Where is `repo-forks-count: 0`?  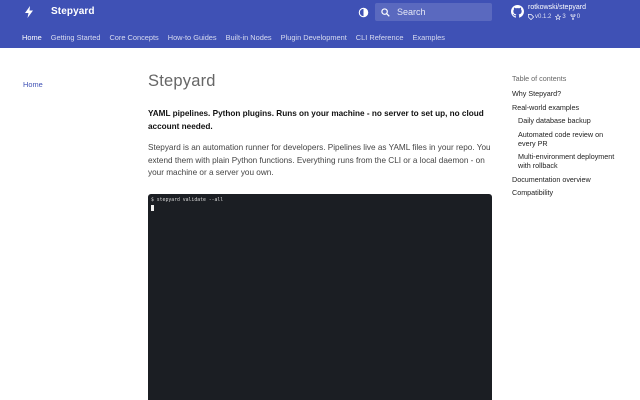 repo-forks-count: 0 is located at coordinates (578, 17).